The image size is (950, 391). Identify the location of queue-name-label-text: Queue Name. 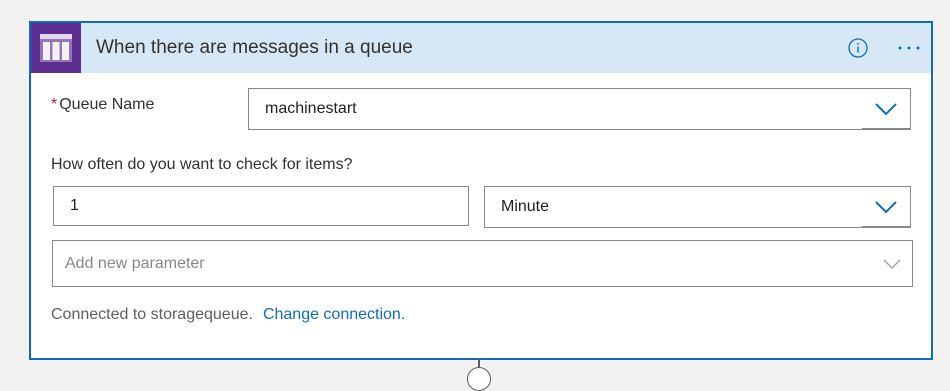
(107, 104).